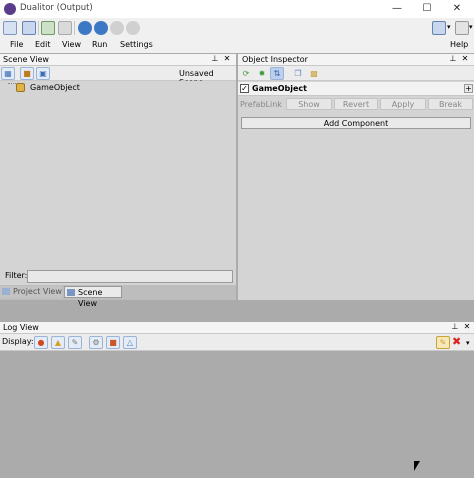  Describe the element at coordinates (356, 73) in the screenshot. I see `inspector-toolbar: ⟳ ✹ ⇅ ❐ ▩` at that location.